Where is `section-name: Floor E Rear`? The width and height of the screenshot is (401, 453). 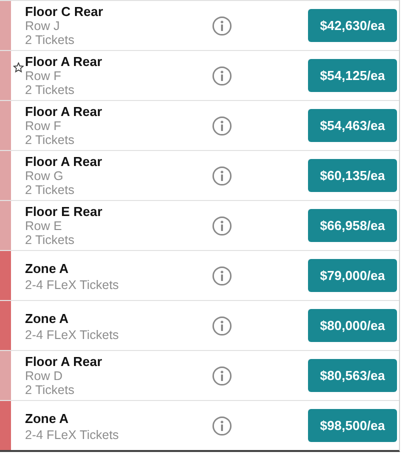
section-name: Floor E Rear is located at coordinates (64, 211).